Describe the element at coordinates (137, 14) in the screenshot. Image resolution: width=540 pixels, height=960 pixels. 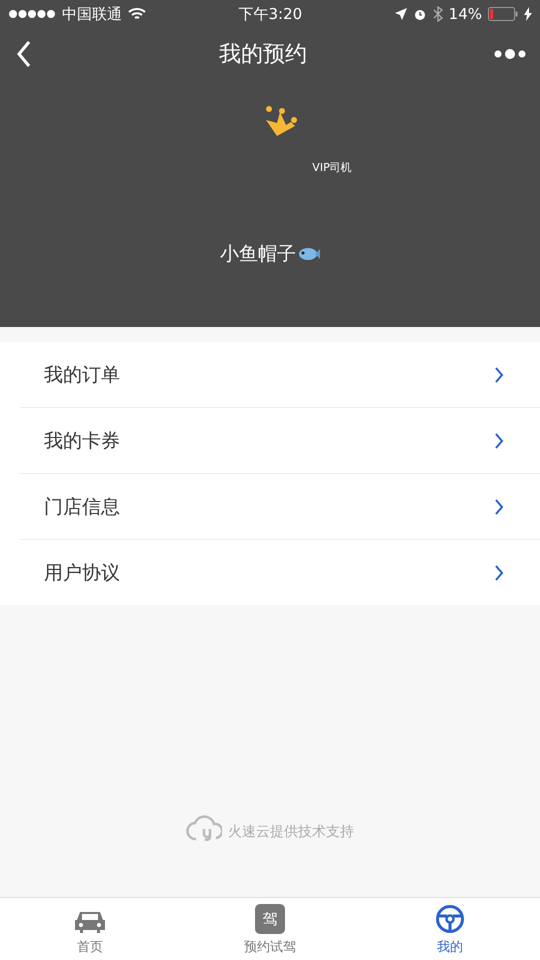
I see `wifi-icon` at that location.